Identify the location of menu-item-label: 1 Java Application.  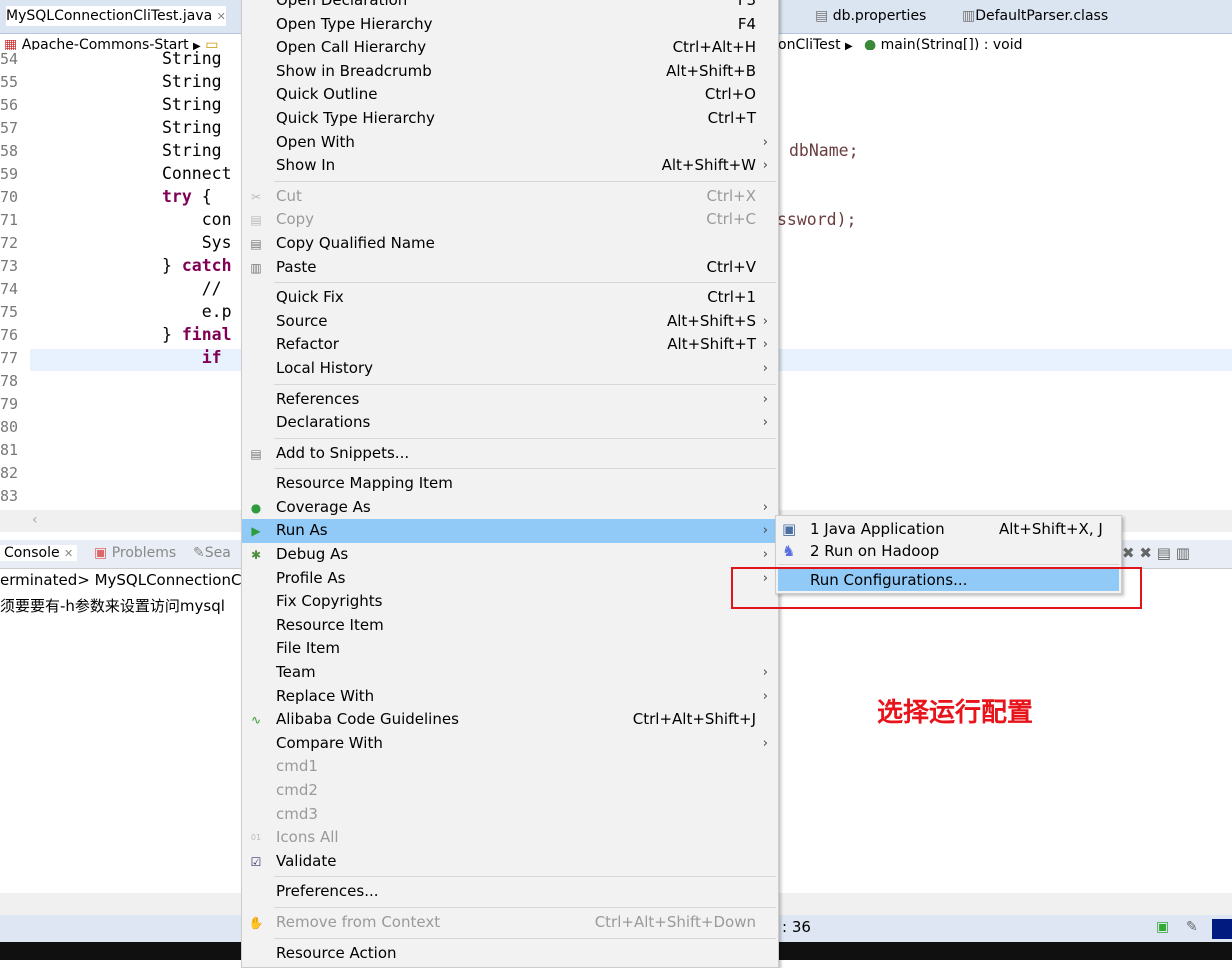
(877, 529).